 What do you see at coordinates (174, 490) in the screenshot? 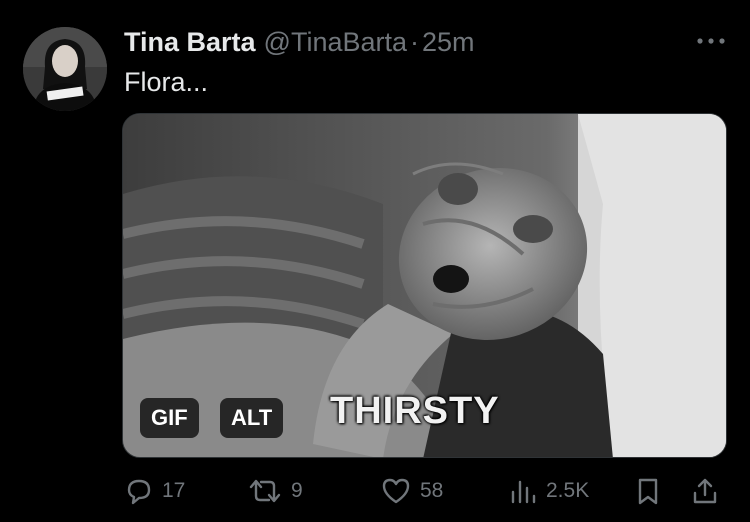
I see `reply-count: 17` at bounding box center [174, 490].